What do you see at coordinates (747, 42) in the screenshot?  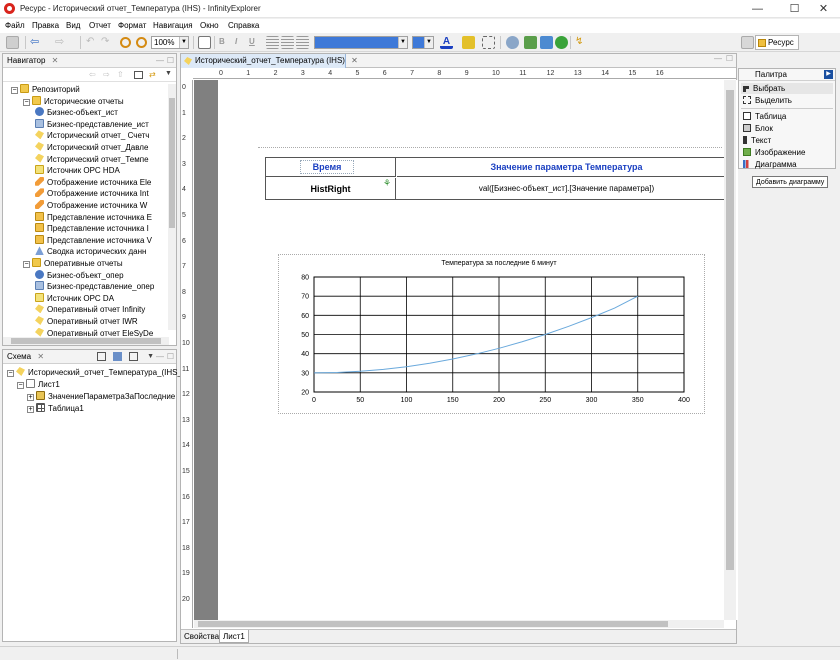 I see `open-perspective-icon` at bounding box center [747, 42].